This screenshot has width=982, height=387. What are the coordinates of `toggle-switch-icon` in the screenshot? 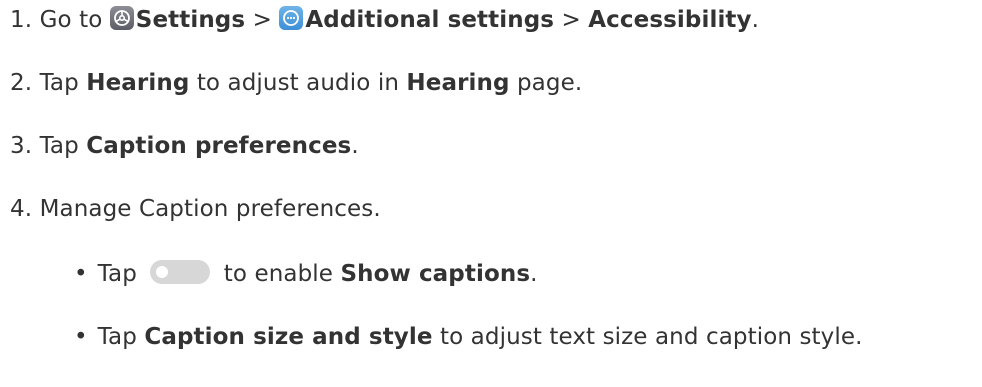 It's located at (180, 272).